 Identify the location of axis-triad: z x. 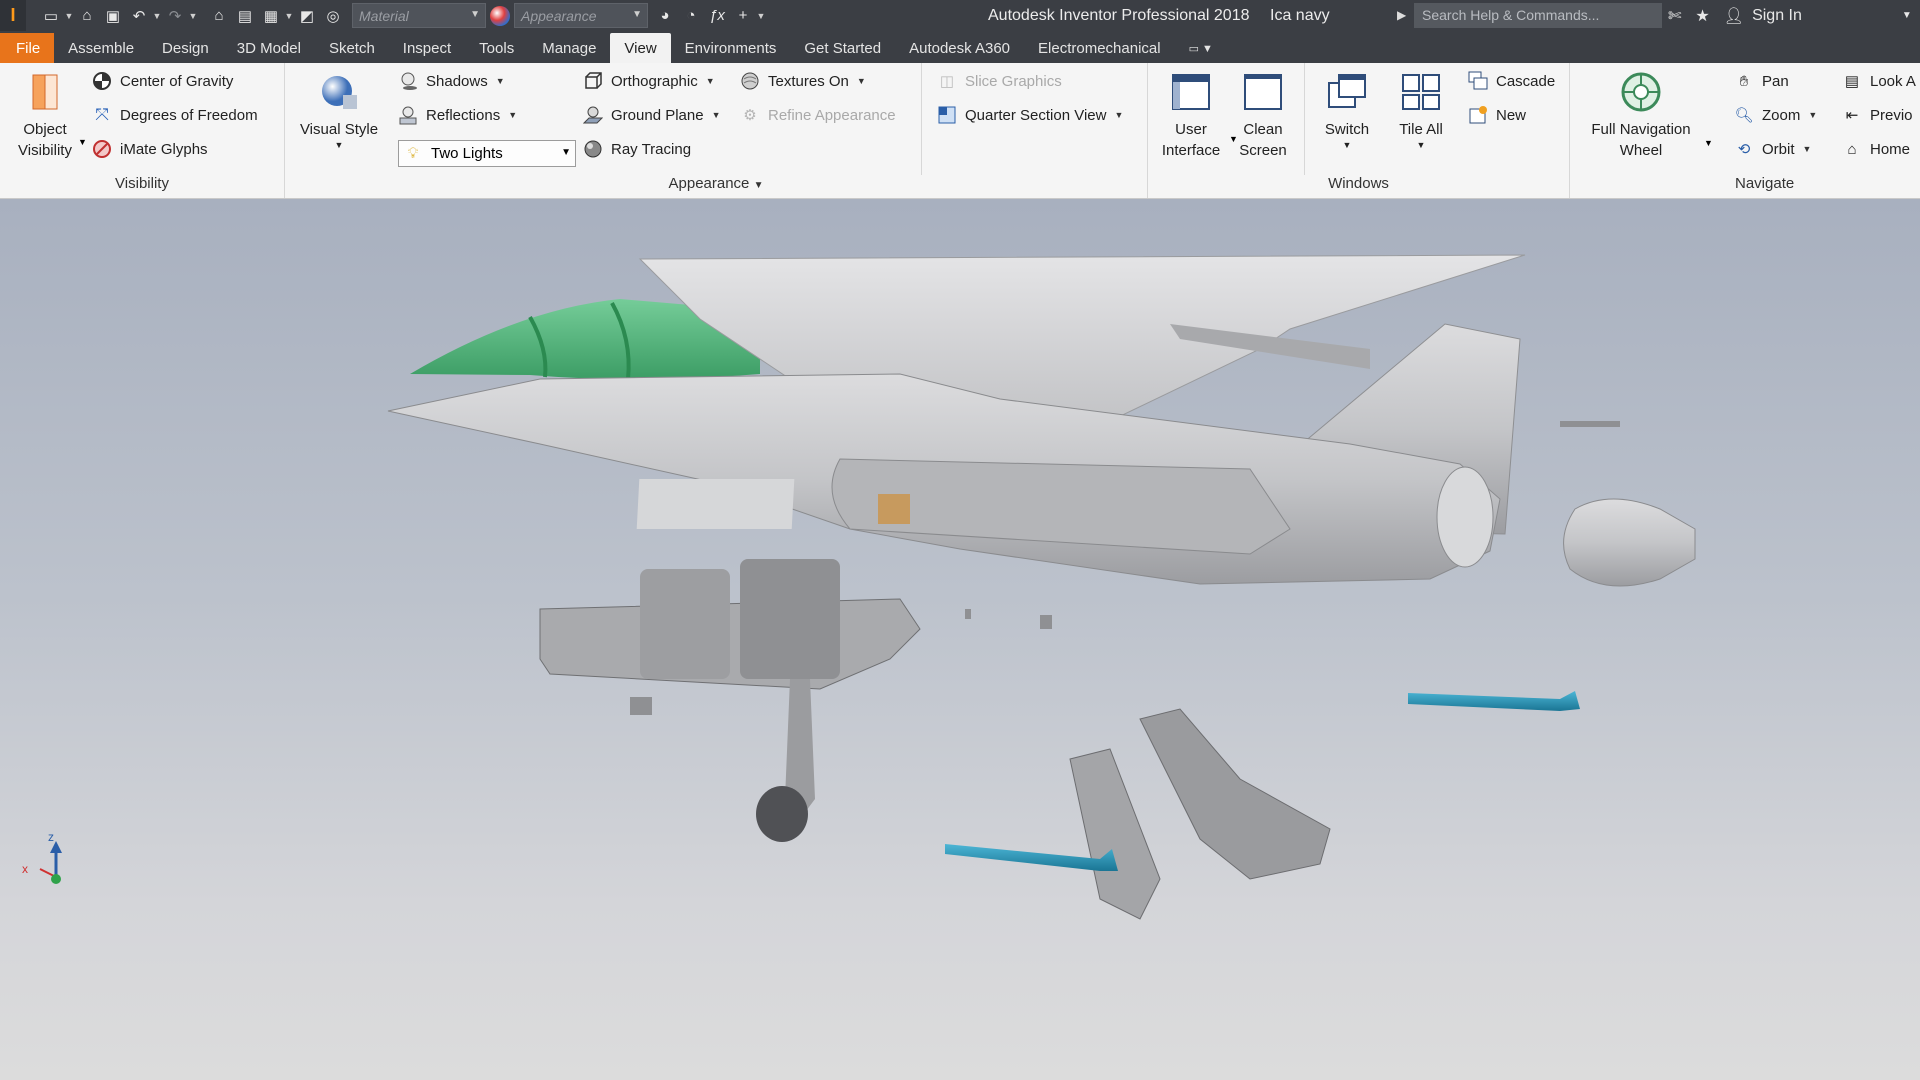
(42, 857).